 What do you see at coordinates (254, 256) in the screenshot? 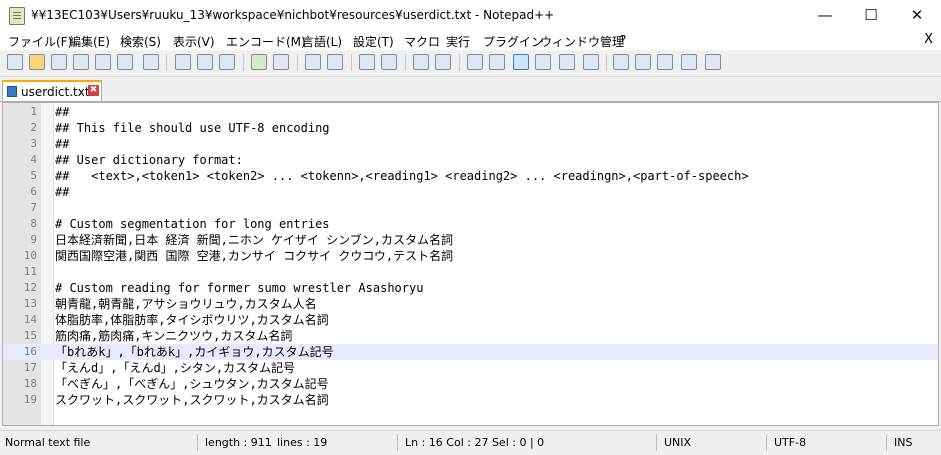
I see `line-text: 関西国際空港,関西 国際 空港,カンサイ コクサイ クウコウ,テスト名詞` at bounding box center [254, 256].